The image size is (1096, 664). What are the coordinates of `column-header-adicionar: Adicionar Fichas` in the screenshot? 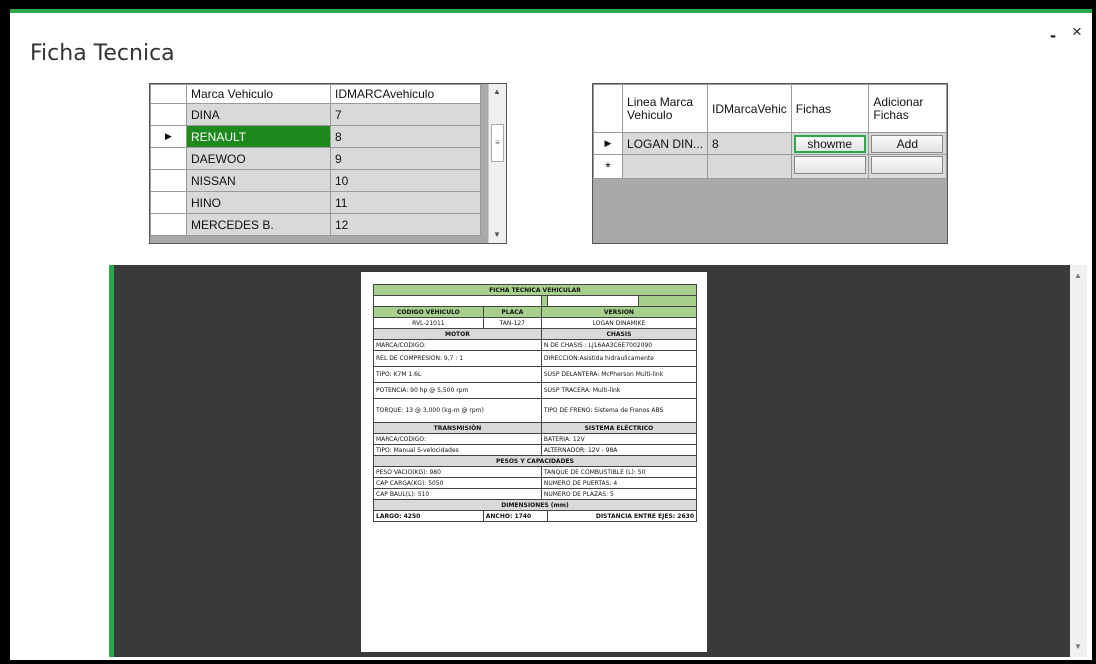 It's located at (907, 108).